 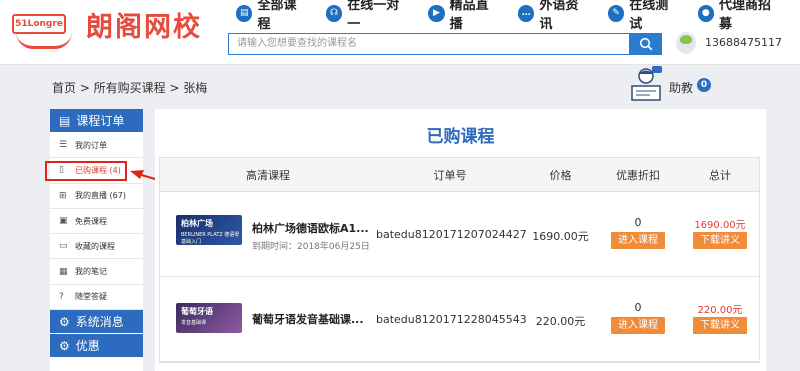 I want to click on list-icon: ☰, so click(x=63, y=145).